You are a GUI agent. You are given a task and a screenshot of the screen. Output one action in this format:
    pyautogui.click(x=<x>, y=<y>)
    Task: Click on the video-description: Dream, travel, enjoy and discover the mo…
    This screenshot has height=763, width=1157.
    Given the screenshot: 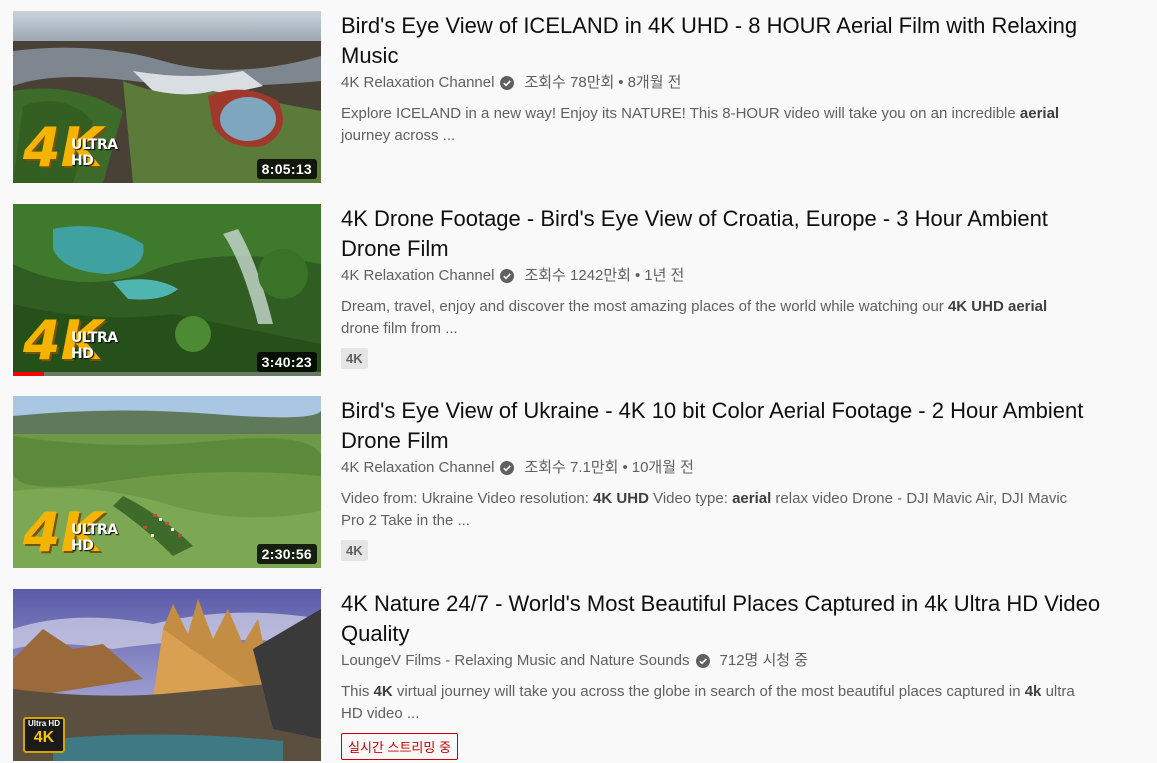 What is the action you would take?
    pyautogui.click(x=694, y=317)
    